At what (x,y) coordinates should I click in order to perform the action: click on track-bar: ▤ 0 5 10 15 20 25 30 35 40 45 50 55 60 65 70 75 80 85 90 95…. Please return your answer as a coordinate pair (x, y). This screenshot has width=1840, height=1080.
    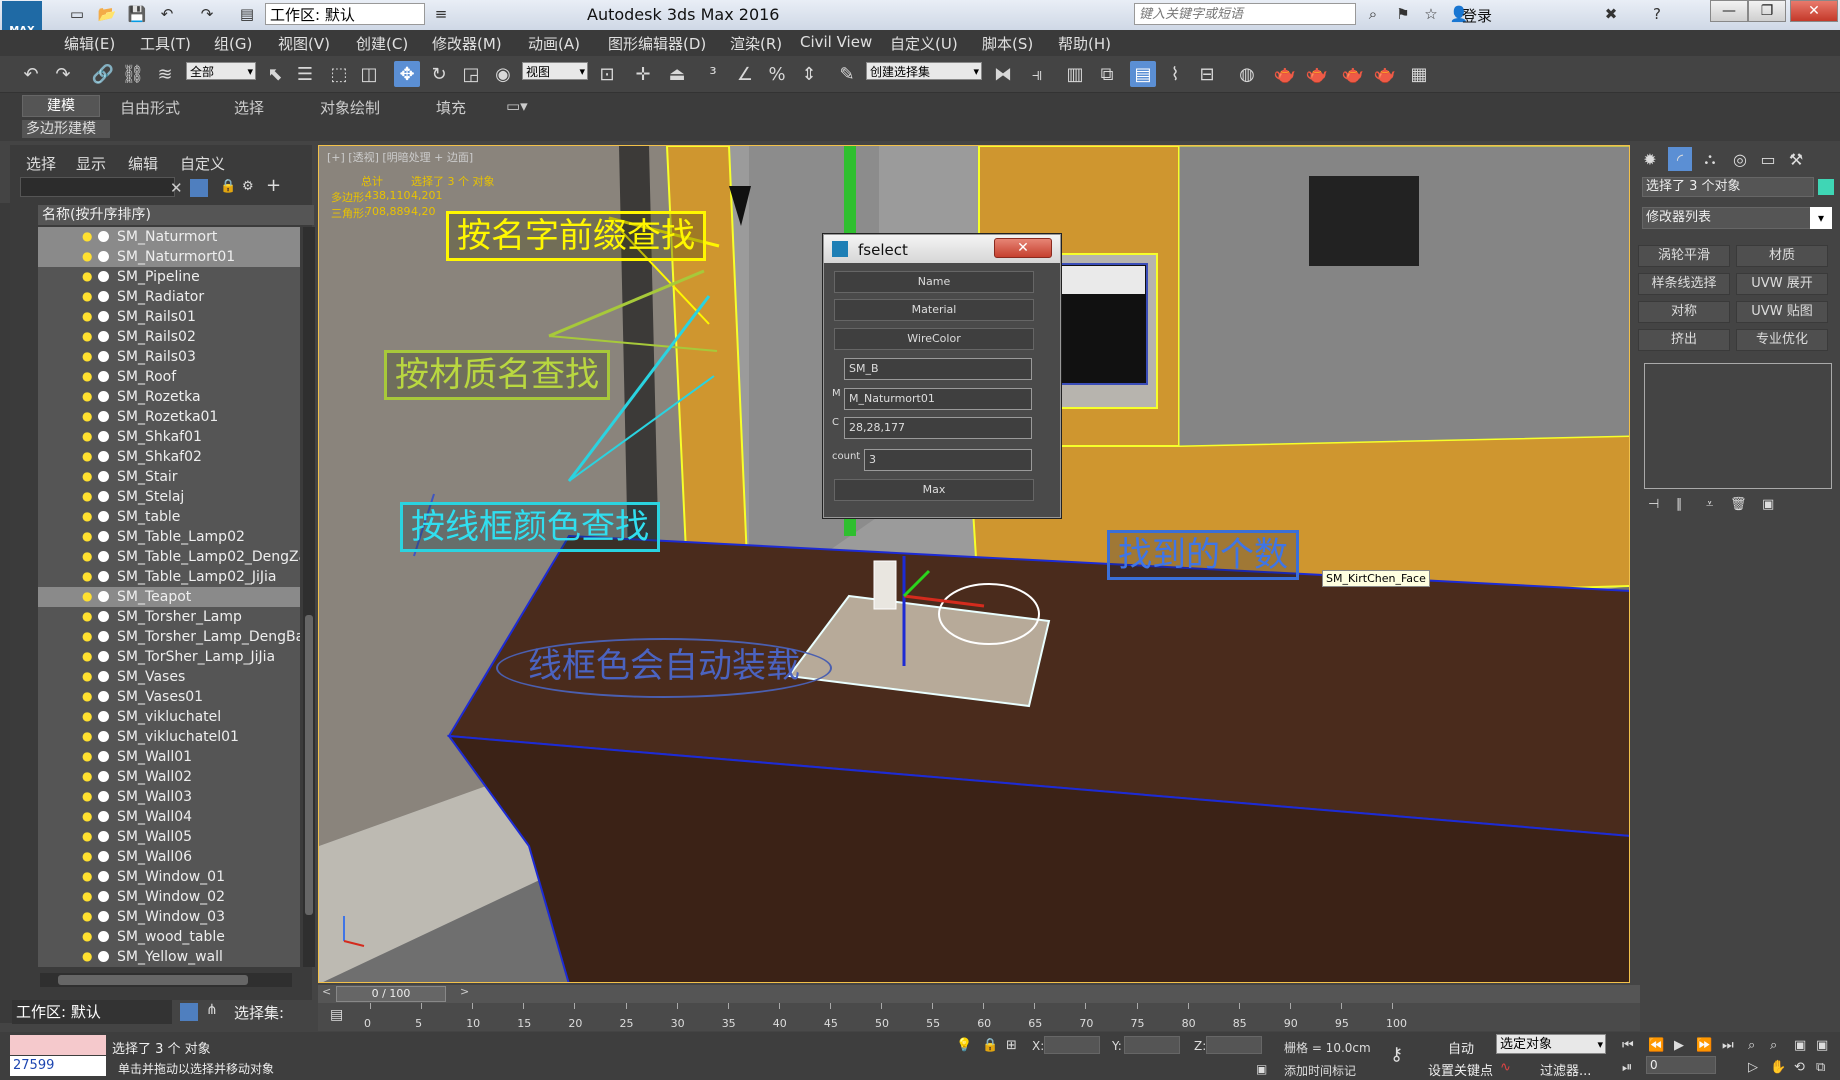
    Looking at the image, I should click on (979, 1017).